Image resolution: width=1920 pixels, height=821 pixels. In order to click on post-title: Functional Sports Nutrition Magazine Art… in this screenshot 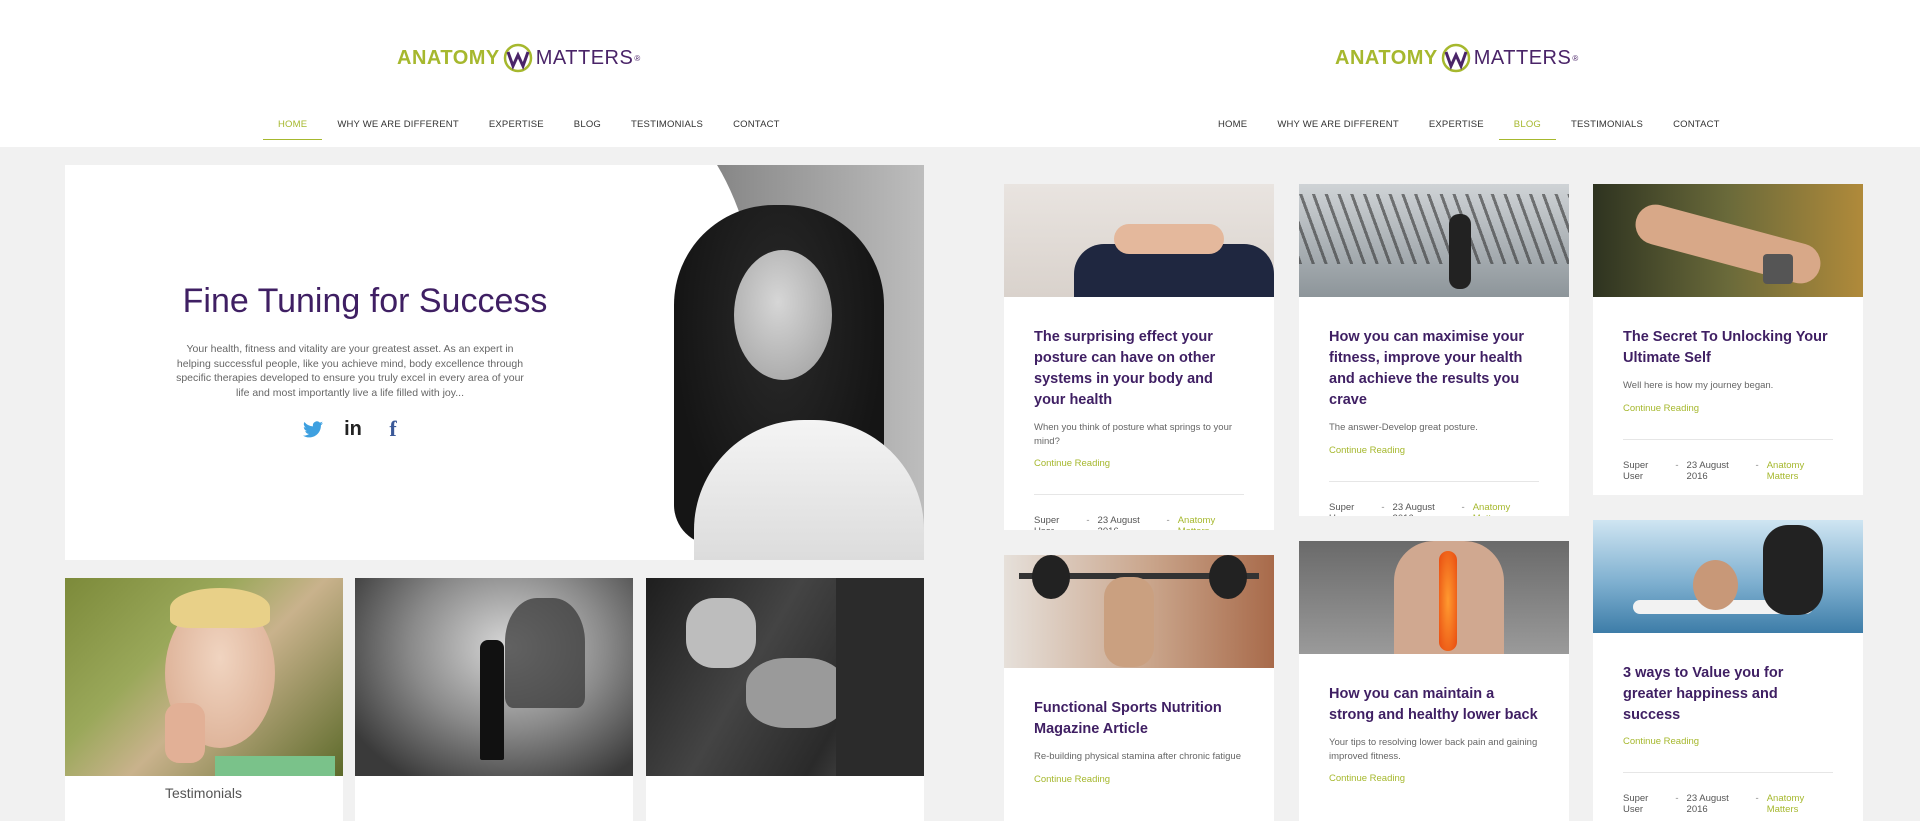, I will do `click(1139, 719)`.